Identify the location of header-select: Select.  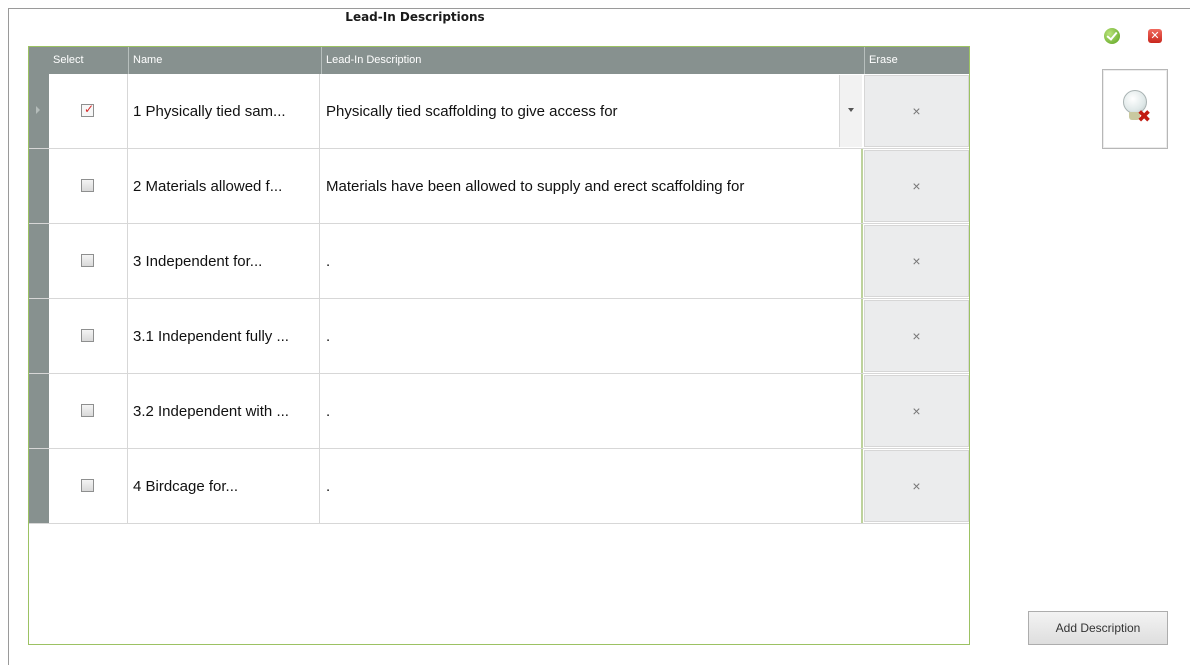
(88, 60).